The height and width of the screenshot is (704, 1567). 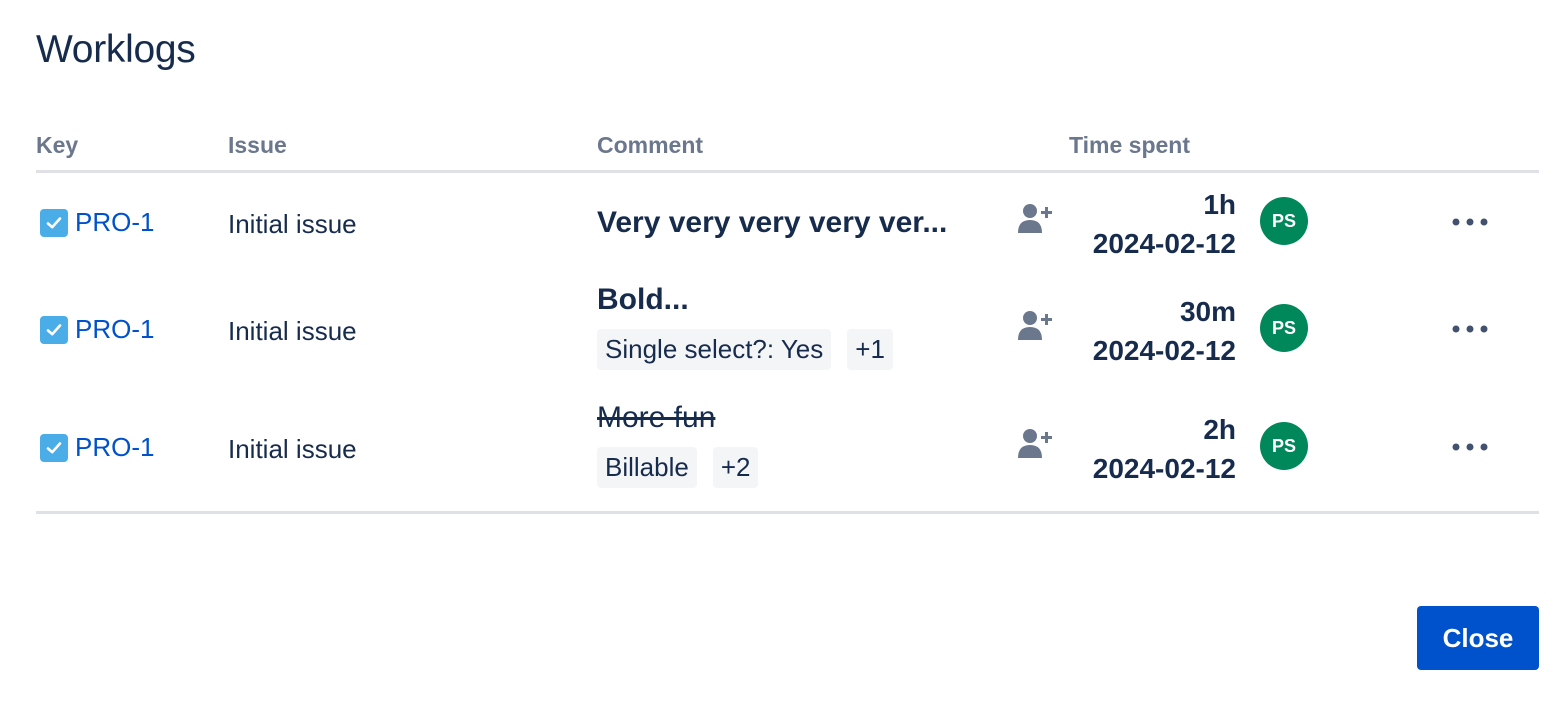 What do you see at coordinates (787, 444) in the screenshot?
I see `comment-cell: More fun Billable +2` at bounding box center [787, 444].